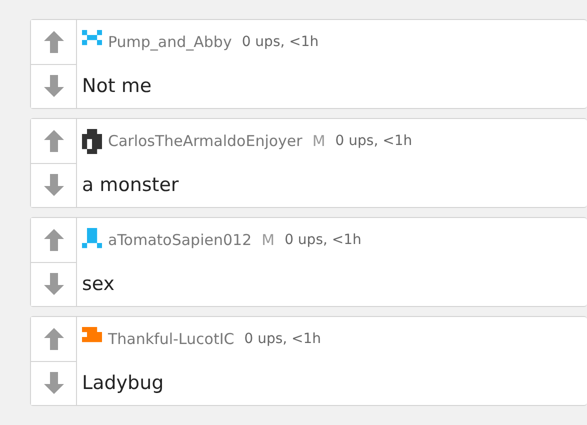 This screenshot has width=587, height=425. What do you see at coordinates (180, 240) in the screenshot?
I see `username-link: aTomatoSapien012` at bounding box center [180, 240].